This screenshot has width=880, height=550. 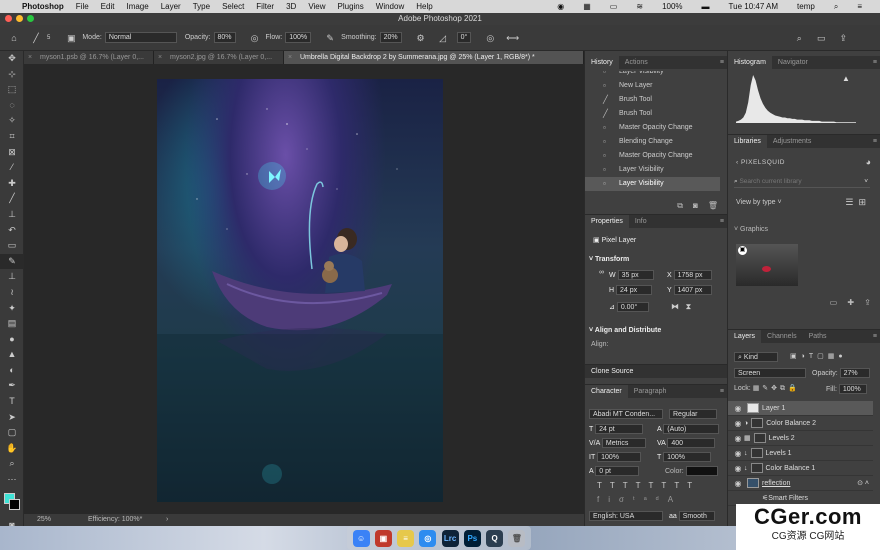 What do you see at coordinates (82, 6) in the screenshot?
I see `menu-file: File` at bounding box center [82, 6].